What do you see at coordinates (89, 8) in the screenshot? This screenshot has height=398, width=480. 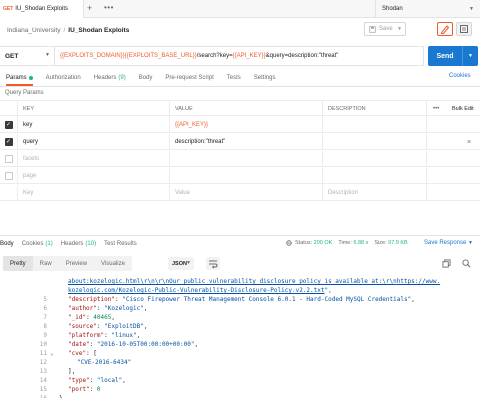 I see `new-tab-button: +` at bounding box center [89, 8].